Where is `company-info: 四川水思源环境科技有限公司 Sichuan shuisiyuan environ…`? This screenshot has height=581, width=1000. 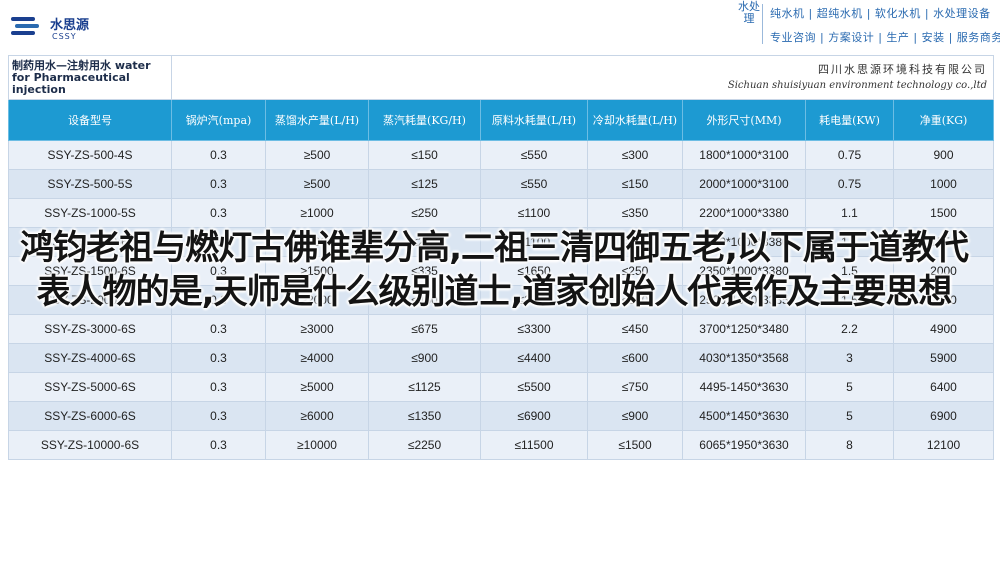 company-info: 四川水思源环境科技有限公司 Sichuan shuisiyuan environ… is located at coordinates (582, 77).